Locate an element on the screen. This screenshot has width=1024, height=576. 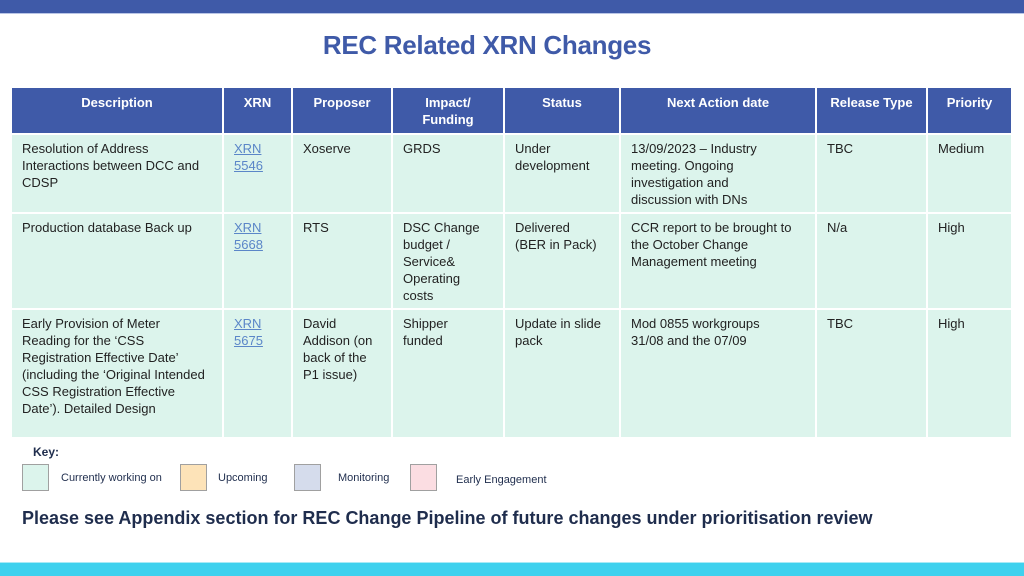
xrn-link: XRN 5546 is located at coordinates (248, 157).